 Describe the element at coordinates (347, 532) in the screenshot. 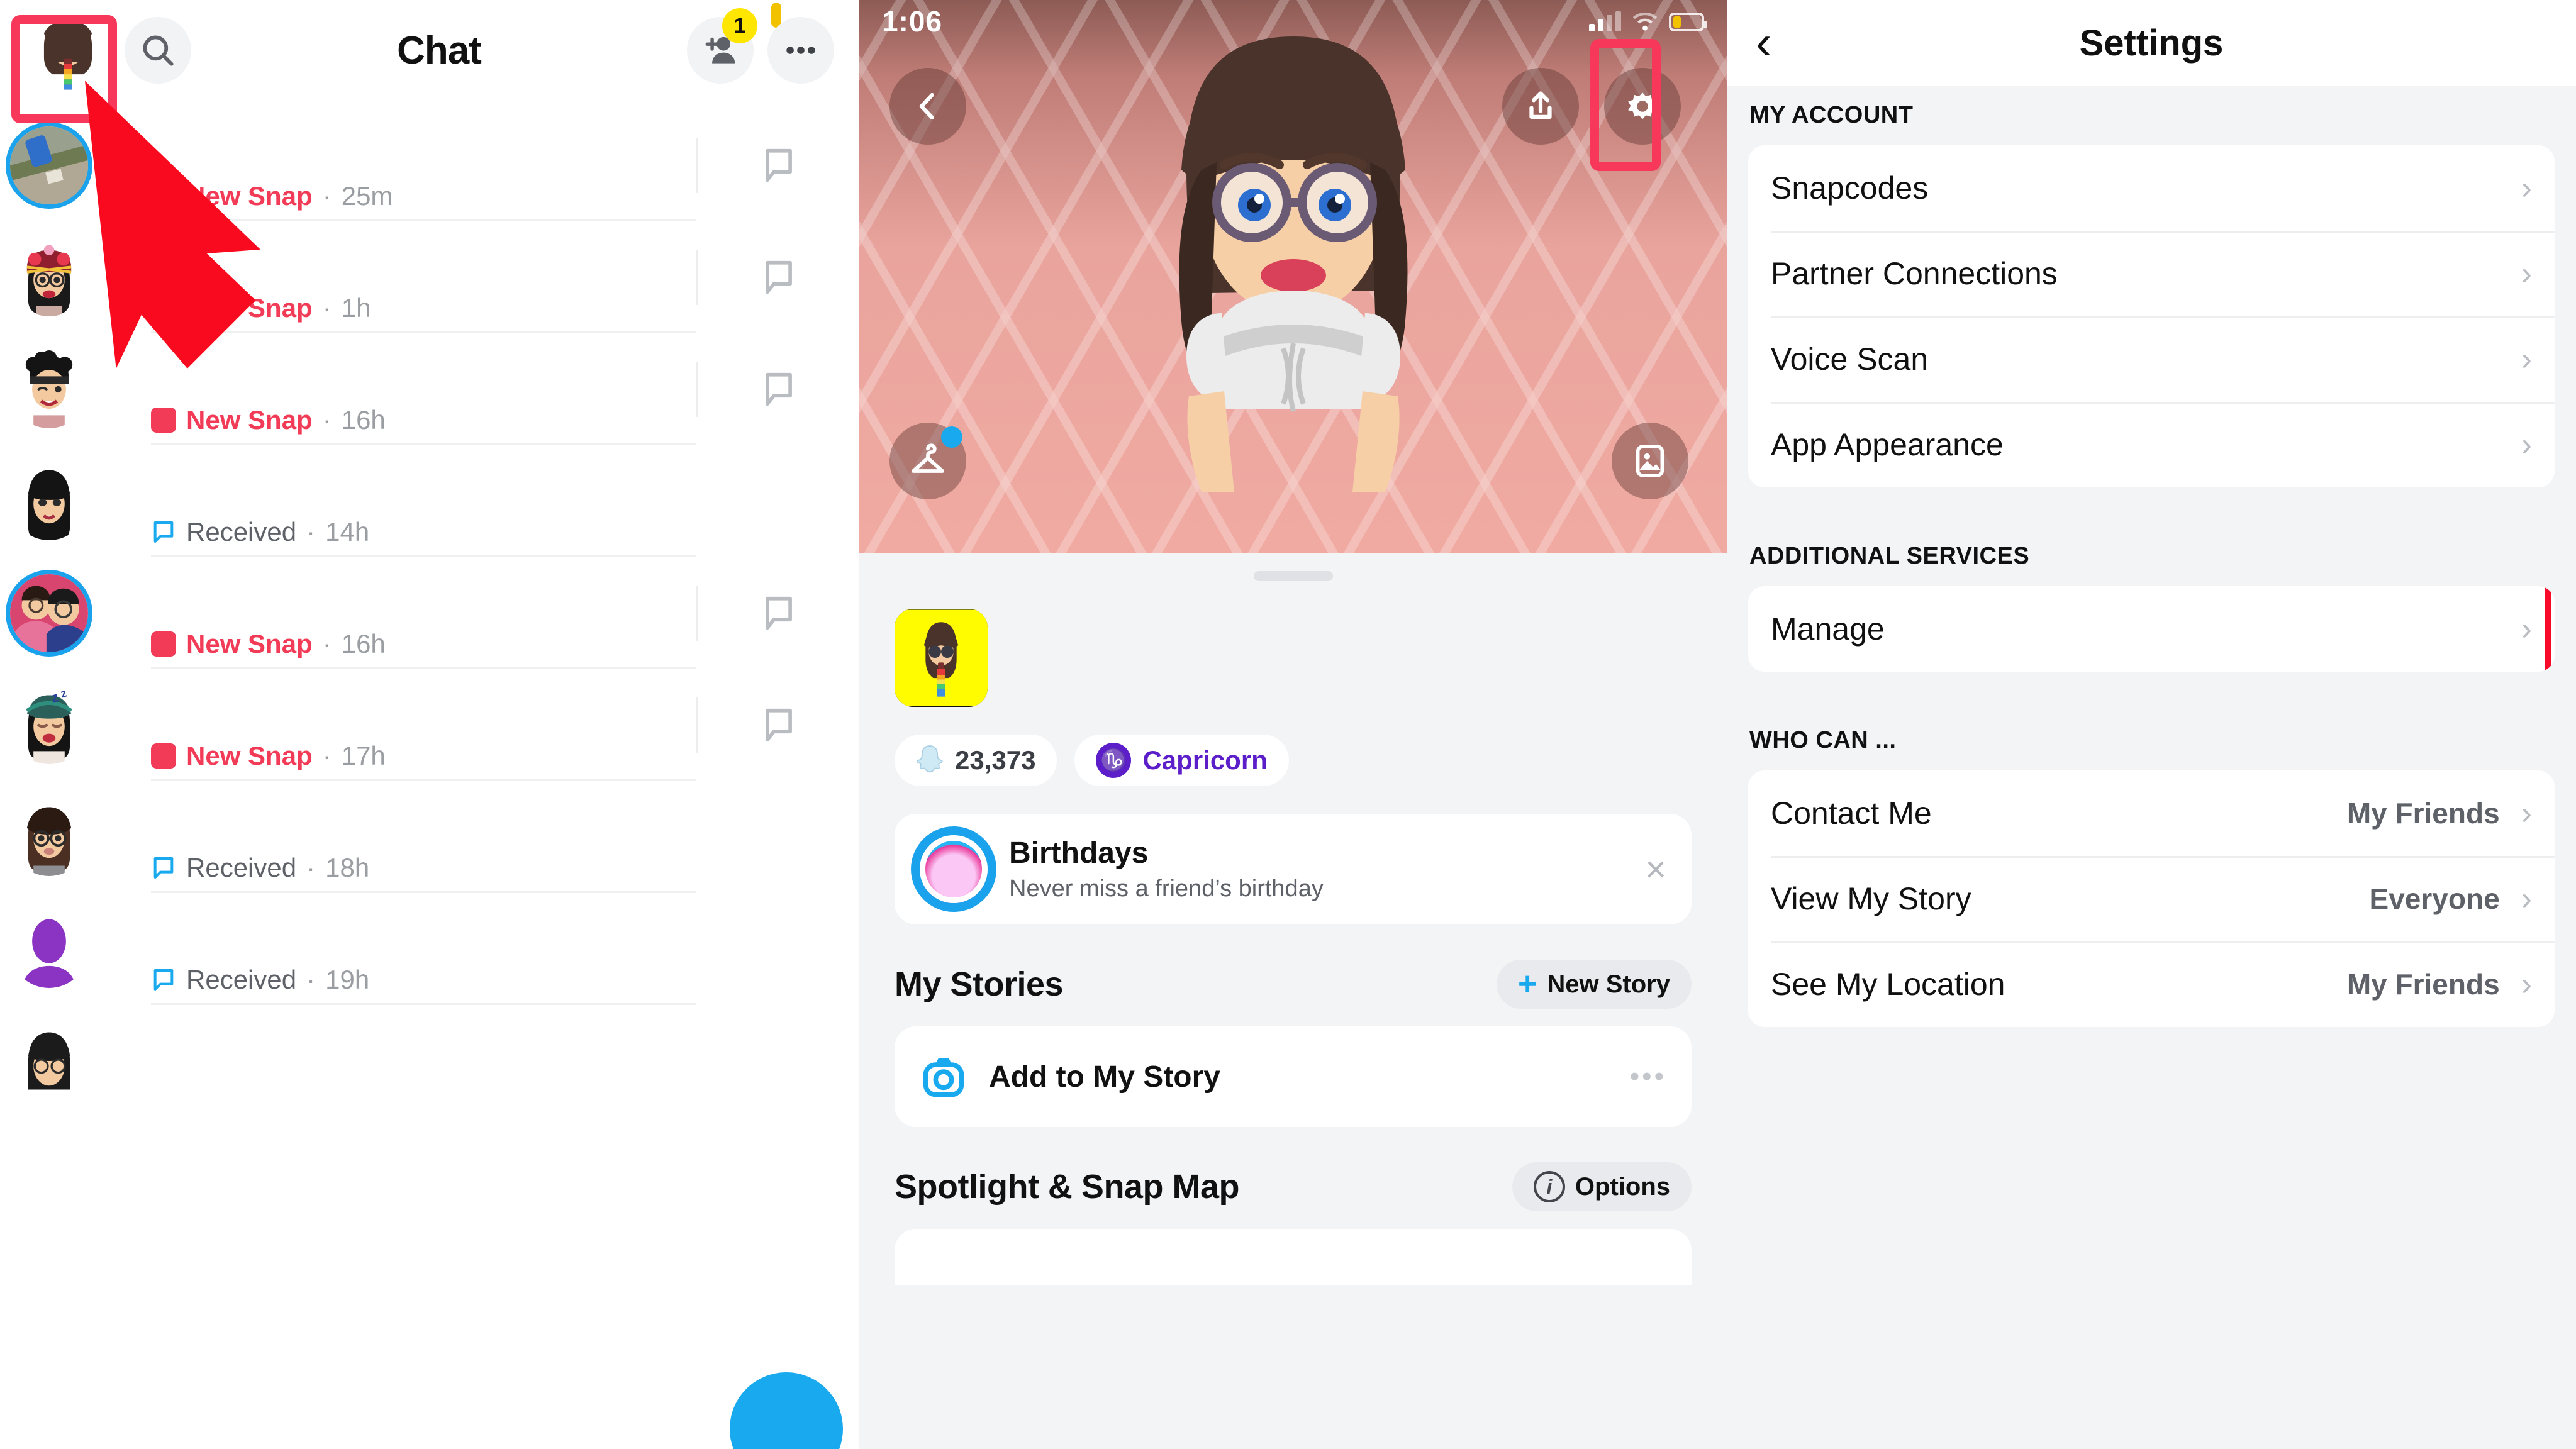

I see `chat-item-timestamp: 14h` at that location.